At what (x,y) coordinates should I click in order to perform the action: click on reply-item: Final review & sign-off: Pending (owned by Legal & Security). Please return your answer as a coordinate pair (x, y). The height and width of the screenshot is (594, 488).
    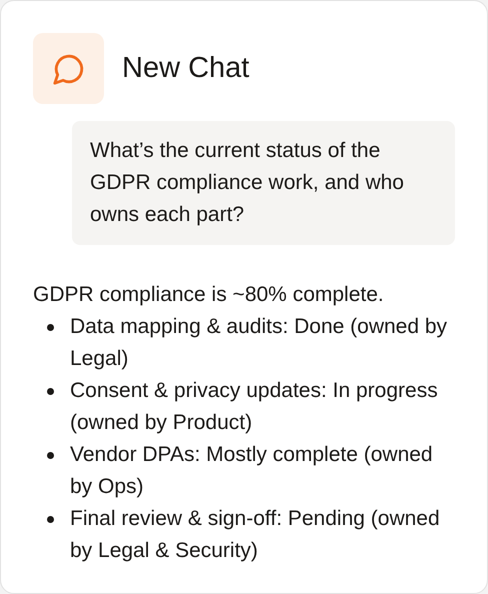
    Looking at the image, I should click on (255, 535).